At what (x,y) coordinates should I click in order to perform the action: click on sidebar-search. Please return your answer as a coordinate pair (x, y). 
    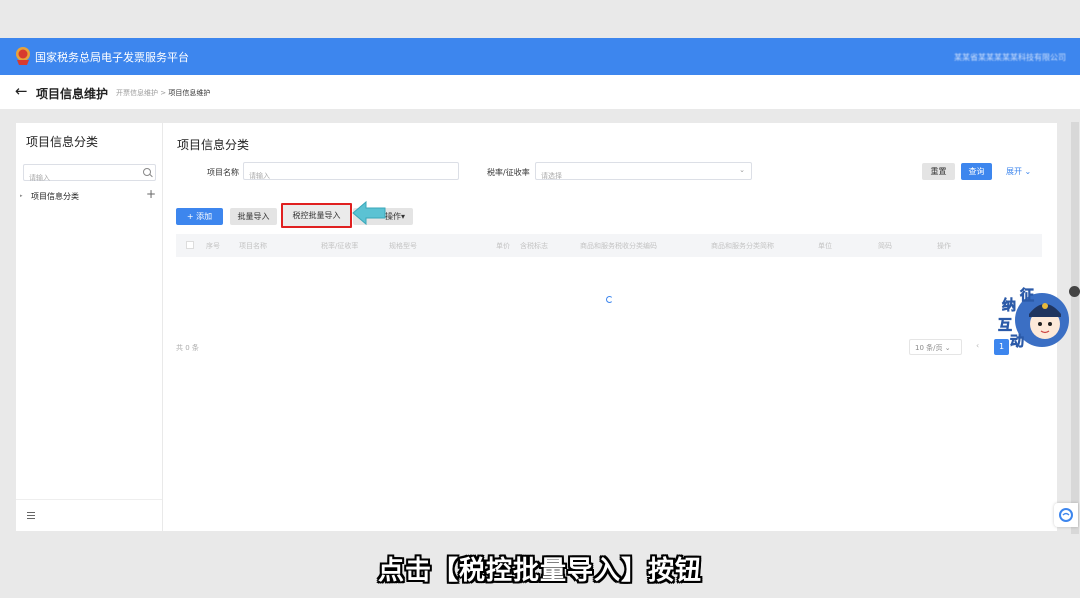
    Looking at the image, I should click on (89, 175).